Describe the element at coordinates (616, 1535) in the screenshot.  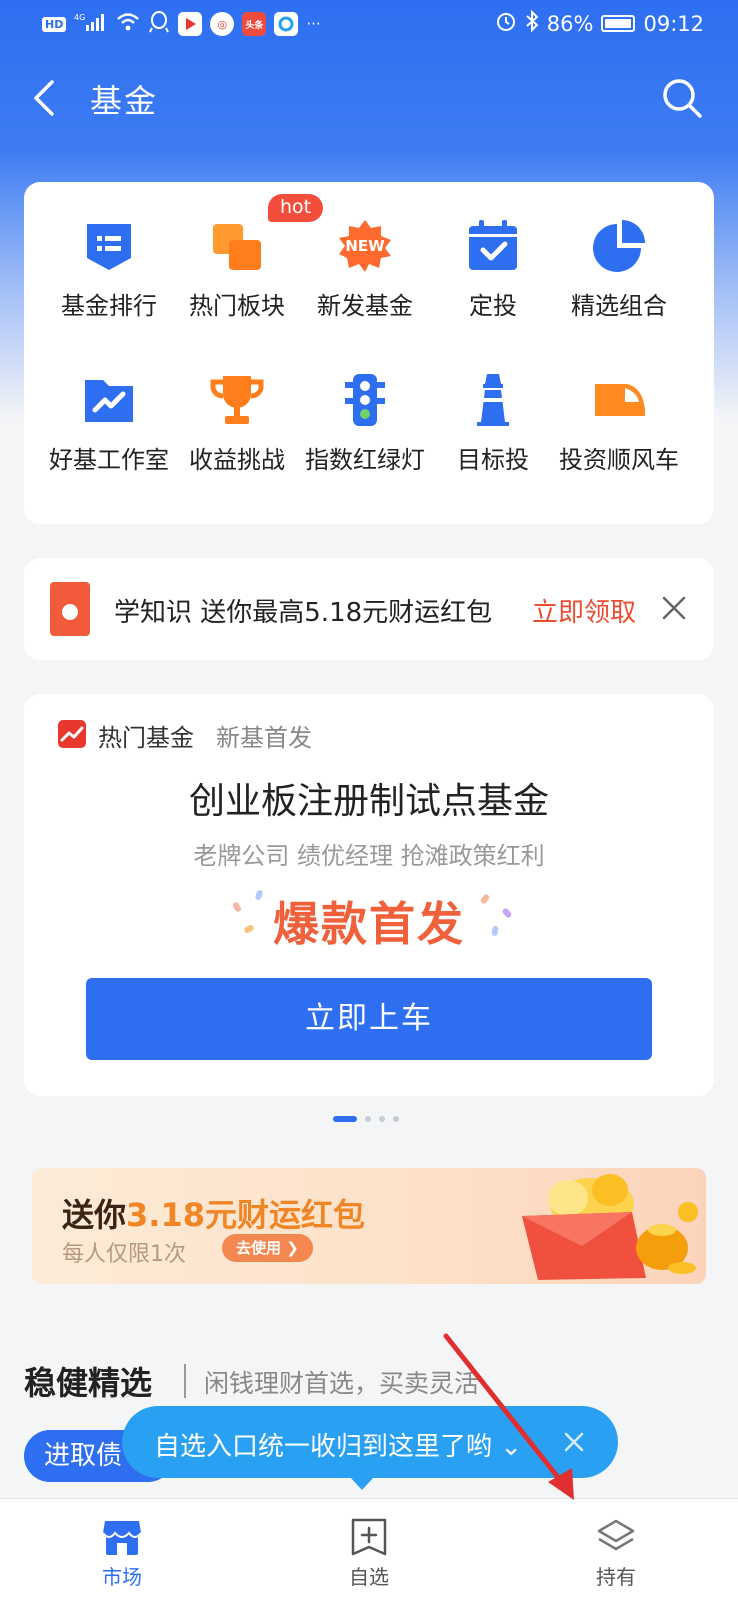
I see `holdings-icon` at that location.